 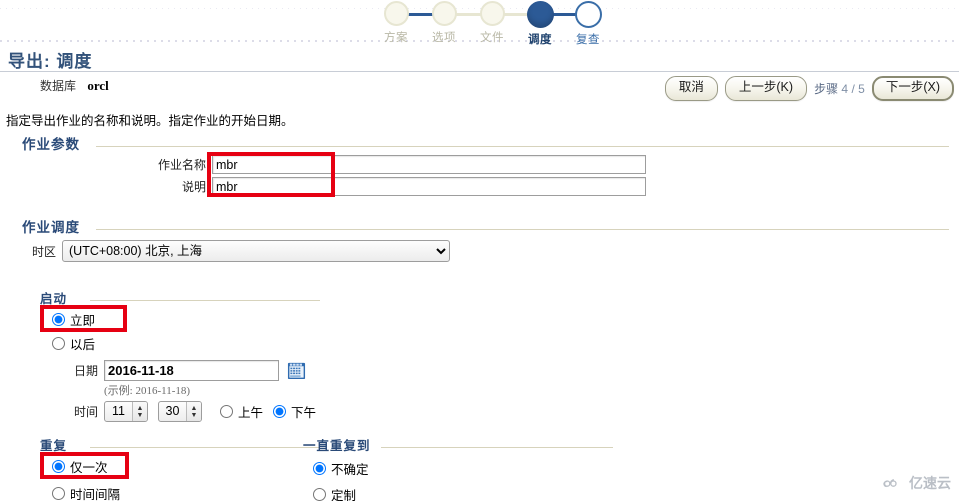 I want to click on wizard-step-1: 选项, so click(x=451, y=23).